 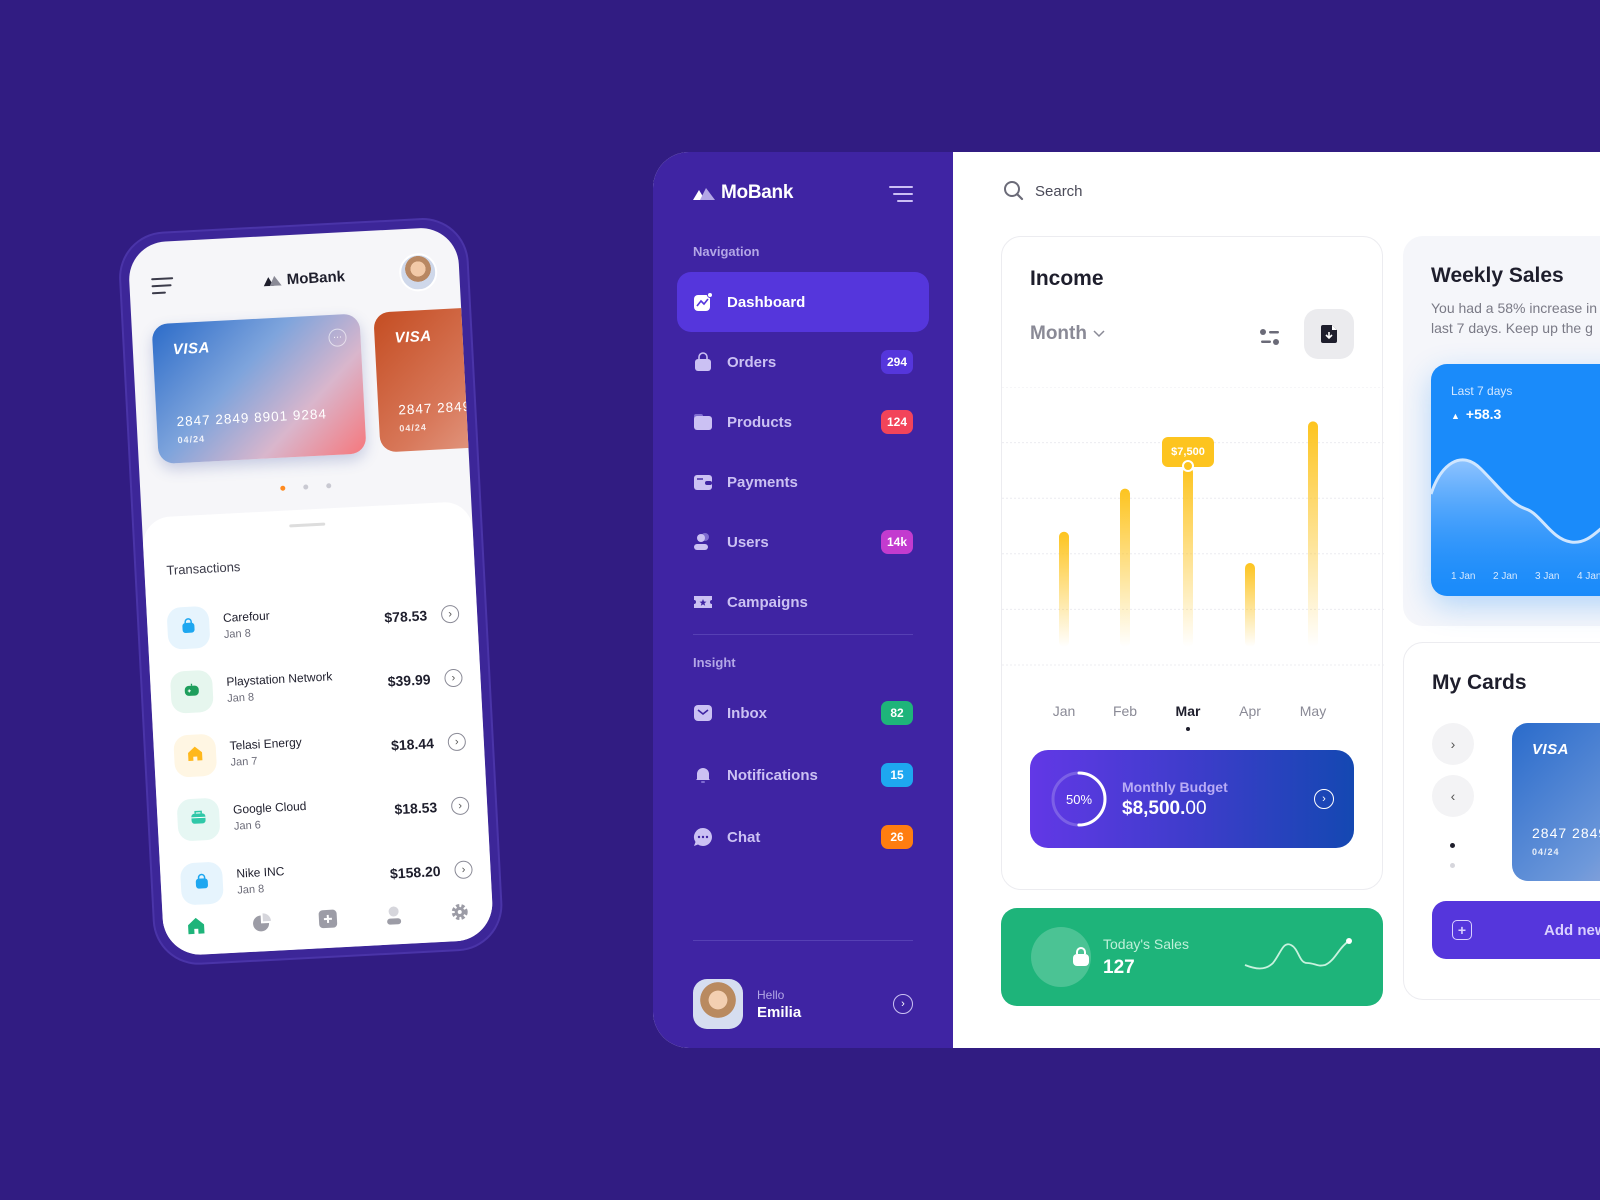 I want to click on divider, so click(x=803, y=634).